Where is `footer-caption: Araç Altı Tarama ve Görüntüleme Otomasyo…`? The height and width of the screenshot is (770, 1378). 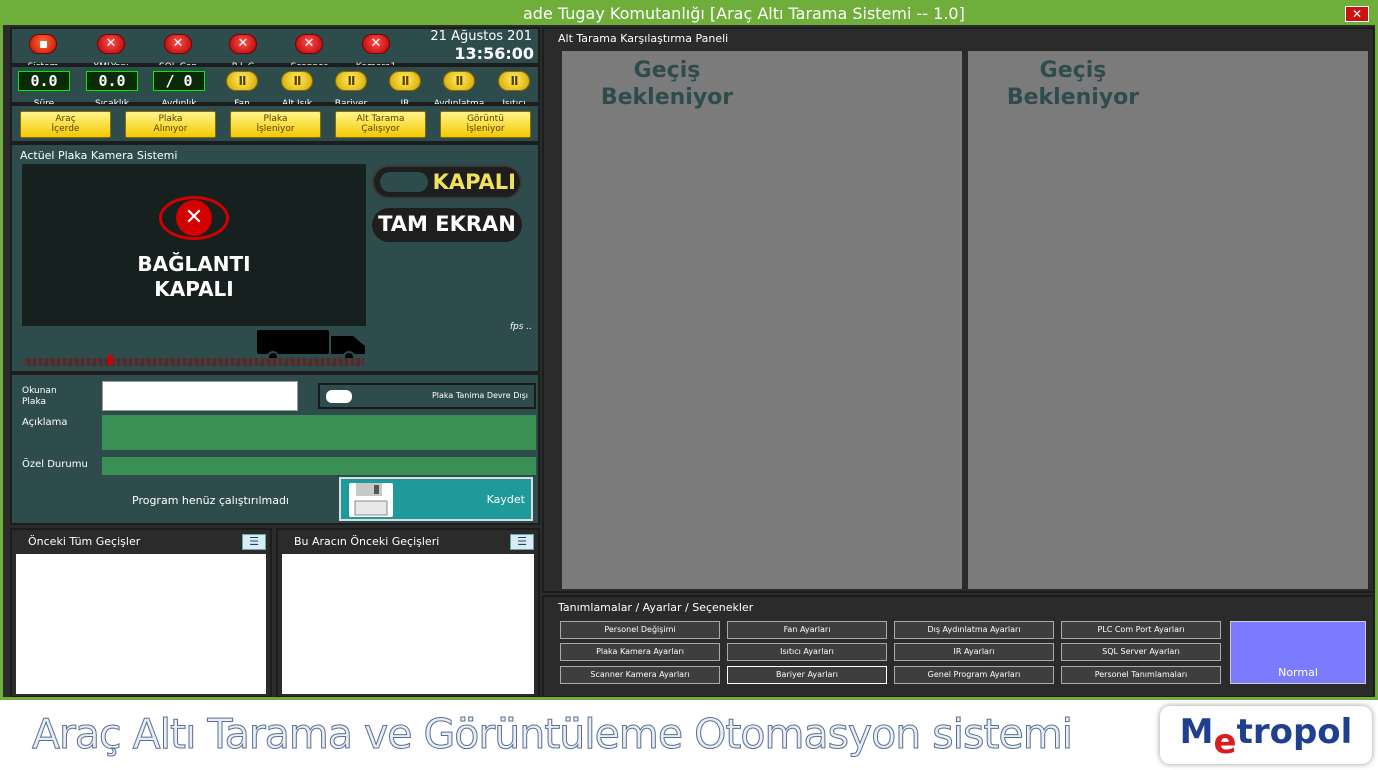
footer-caption: Araç Altı Tarama ve Görüntüleme Otomasyo… is located at coordinates (552, 734).